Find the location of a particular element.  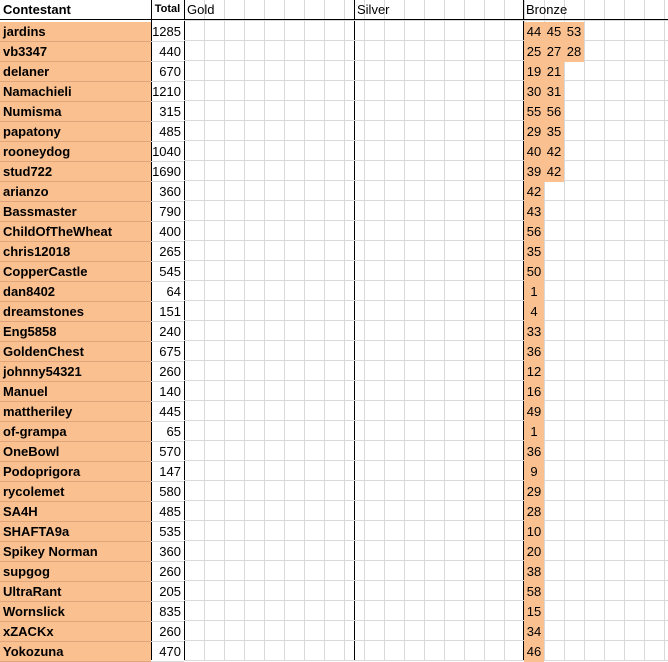

contestant-total: 65 is located at coordinates (167, 432).